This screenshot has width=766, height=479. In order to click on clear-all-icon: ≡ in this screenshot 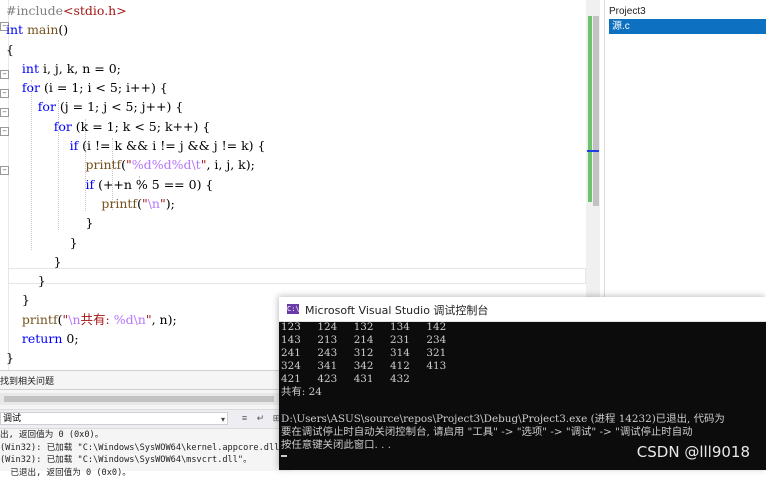, I will do `click(244, 418)`.